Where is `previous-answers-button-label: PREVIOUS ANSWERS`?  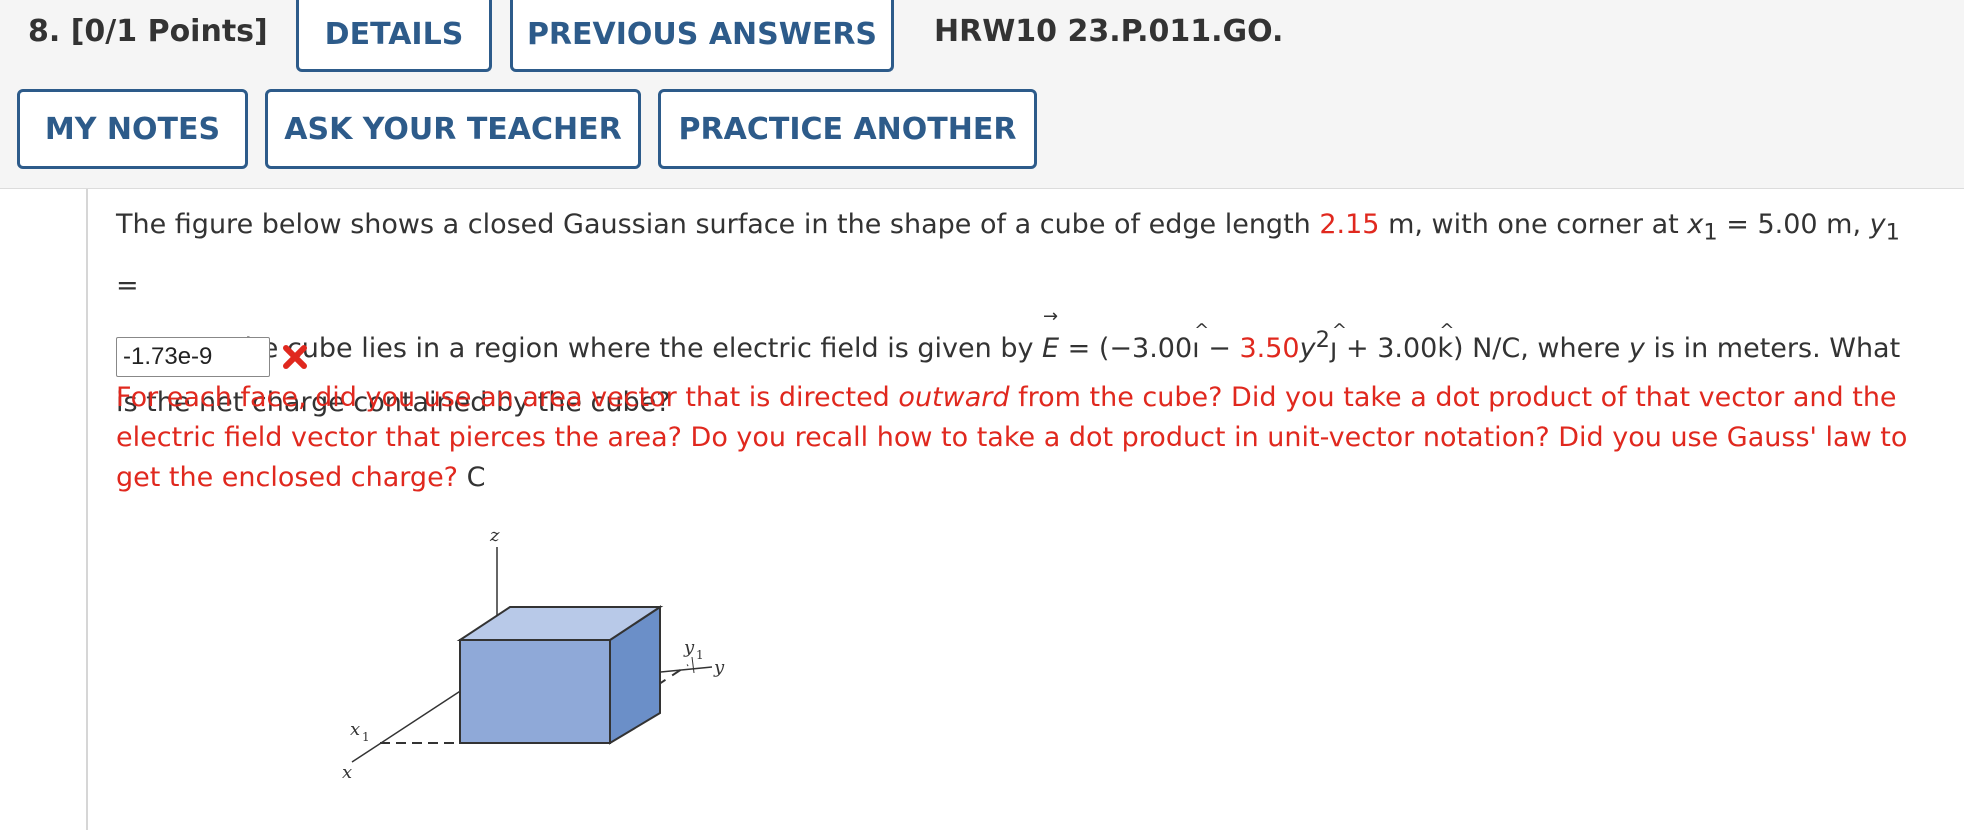
previous-answers-button-label: PREVIOUS ANSWERS is located at coordinates (702, 34).